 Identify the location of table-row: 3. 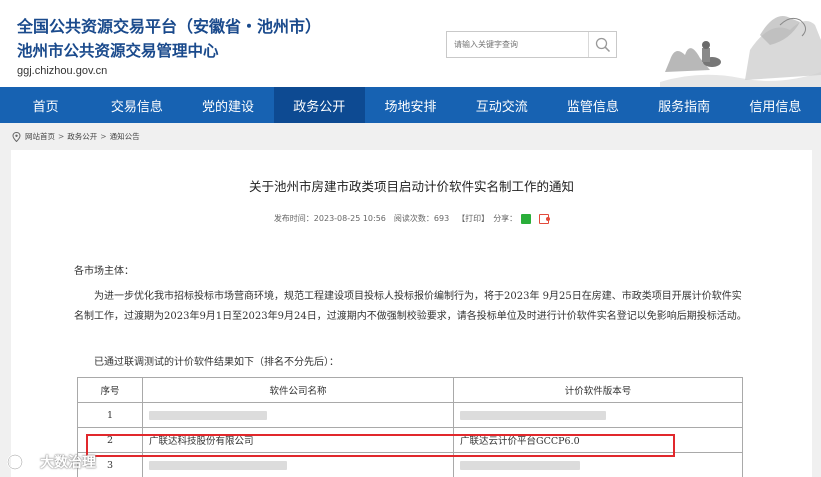
(410, 464).